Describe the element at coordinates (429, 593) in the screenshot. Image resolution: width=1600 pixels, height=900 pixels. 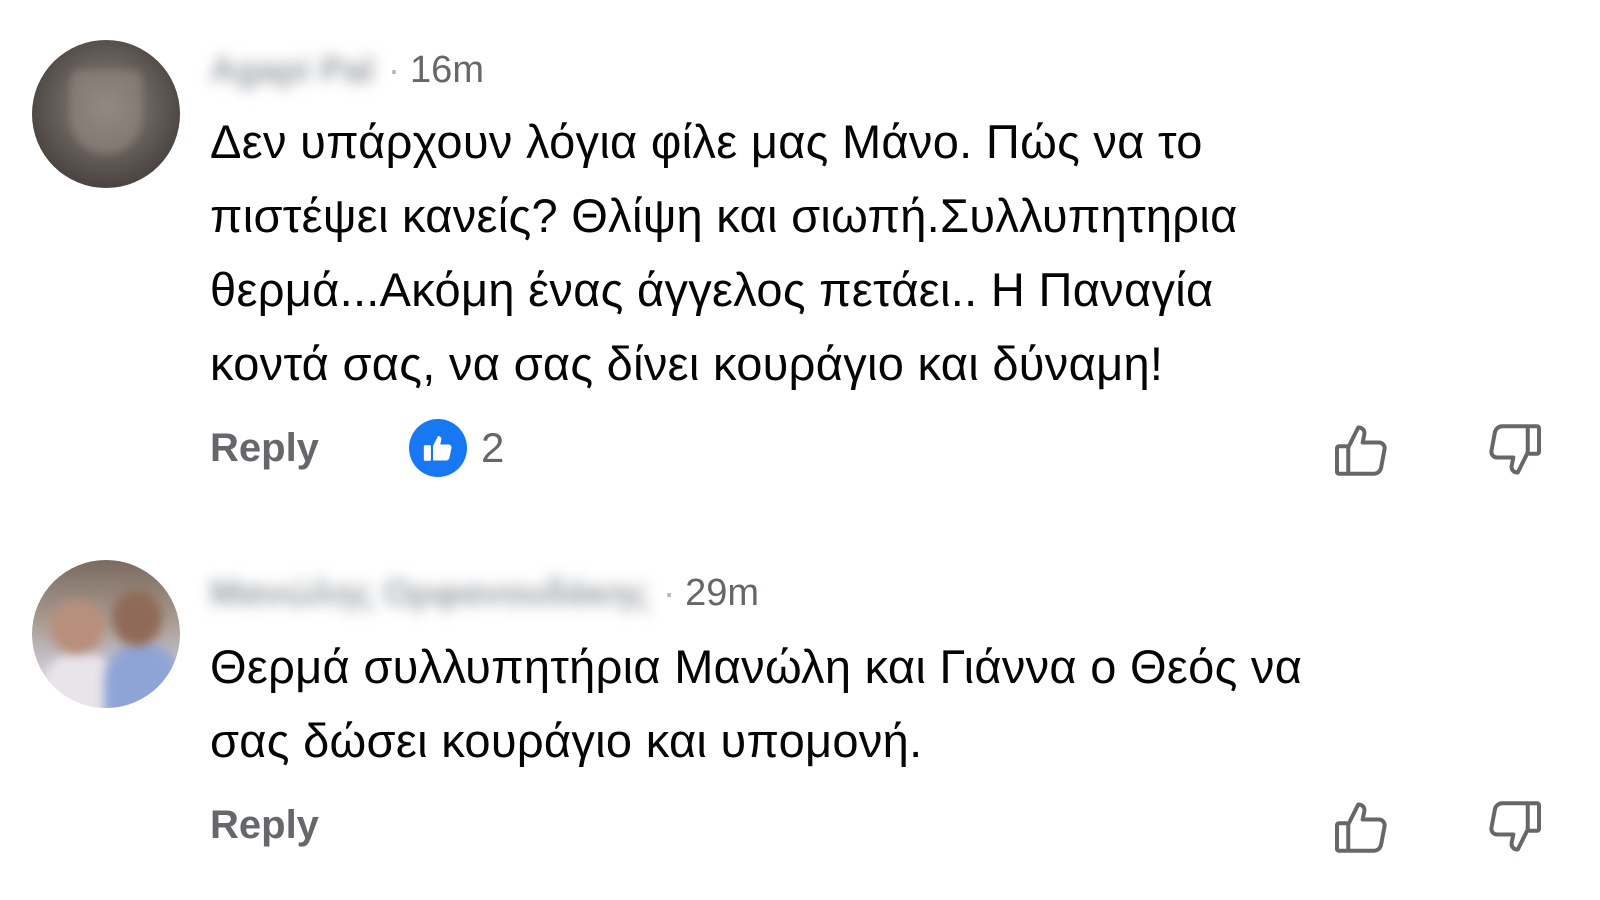
I see `author-name: Μανώλης Ορφανουδάκης` at that location.